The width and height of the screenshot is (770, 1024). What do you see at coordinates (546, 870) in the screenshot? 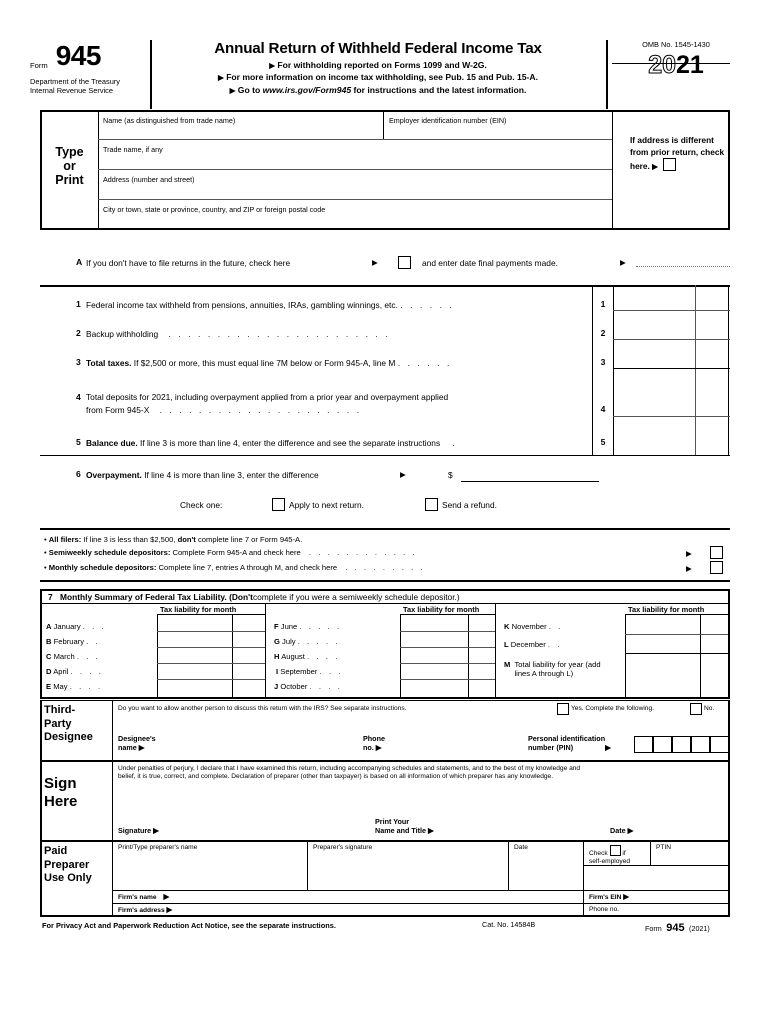
I see `preparer-date-input` at bounding box center [546, 870].